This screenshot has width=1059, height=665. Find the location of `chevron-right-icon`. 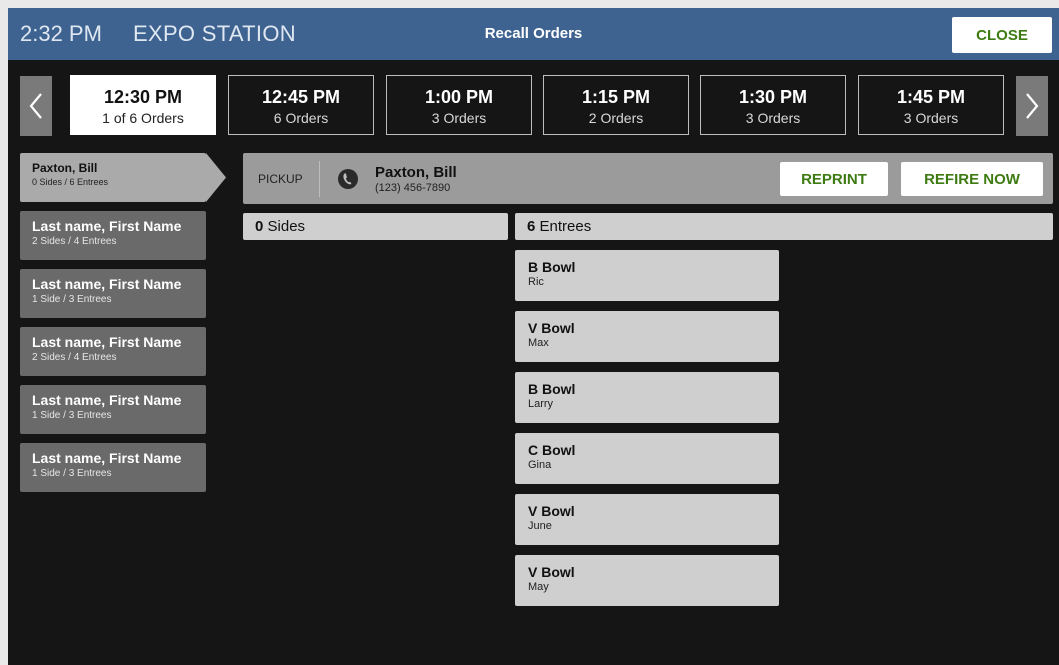

chevron-right-icon is located at coordinates (1032, 106).